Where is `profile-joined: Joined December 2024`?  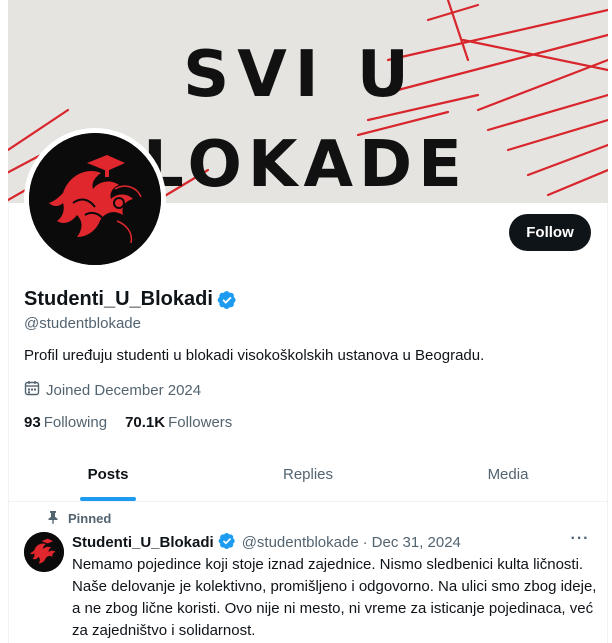
profile-joined: Joined December 2024 is located at coordinates (112, 390).